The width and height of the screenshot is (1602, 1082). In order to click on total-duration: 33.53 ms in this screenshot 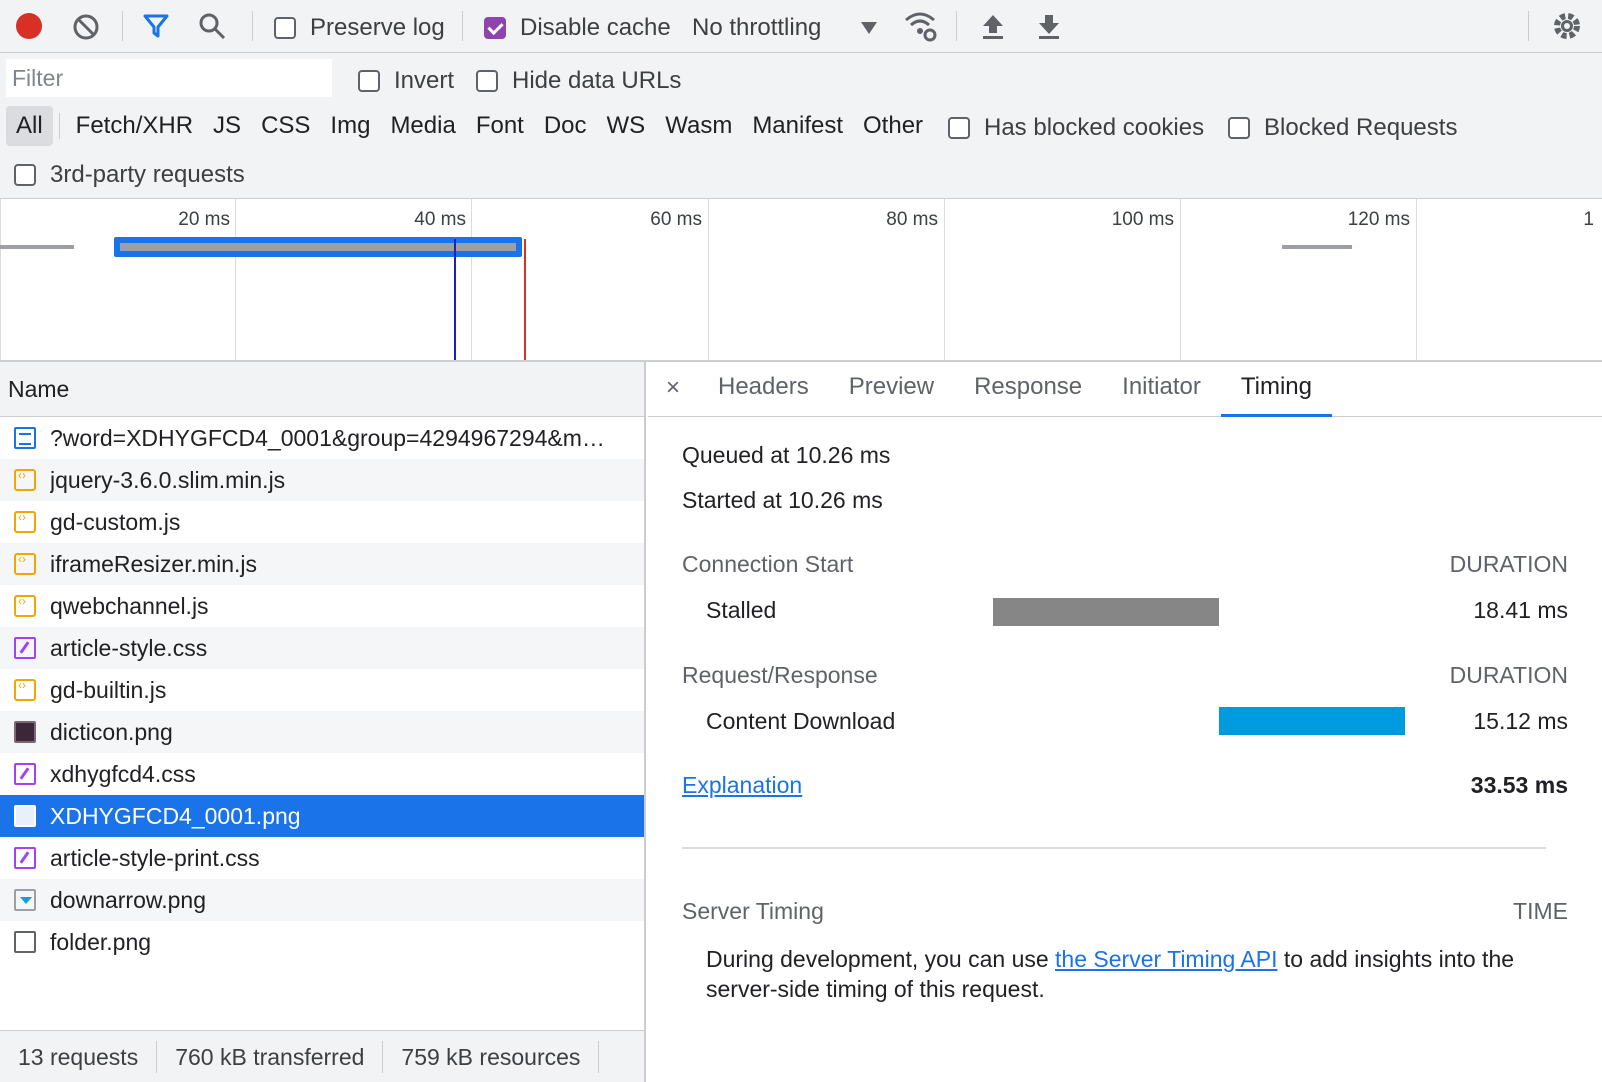, I will do `click(1519, 785)`.